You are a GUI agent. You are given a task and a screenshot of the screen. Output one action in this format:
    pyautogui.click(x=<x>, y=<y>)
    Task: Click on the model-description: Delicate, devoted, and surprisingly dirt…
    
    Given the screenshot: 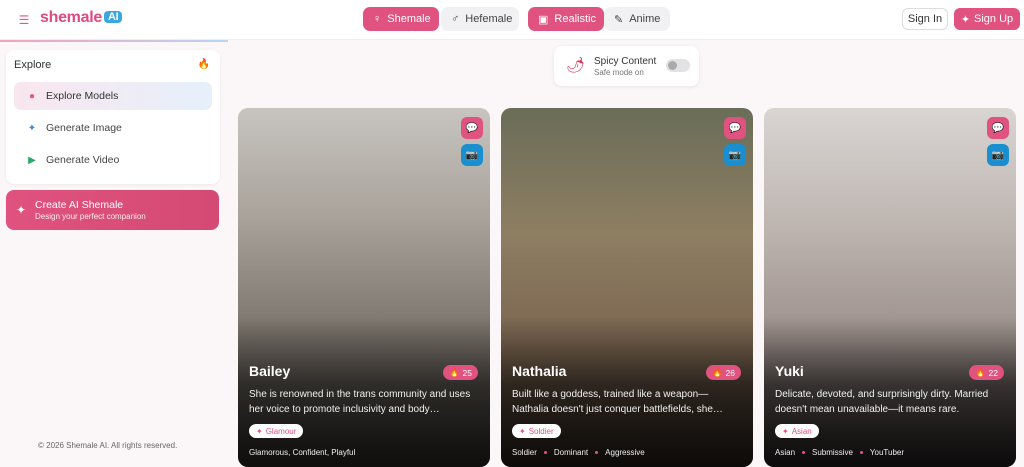 What is the action you would take?
    pyautogui.click(x=882, y=402)
    